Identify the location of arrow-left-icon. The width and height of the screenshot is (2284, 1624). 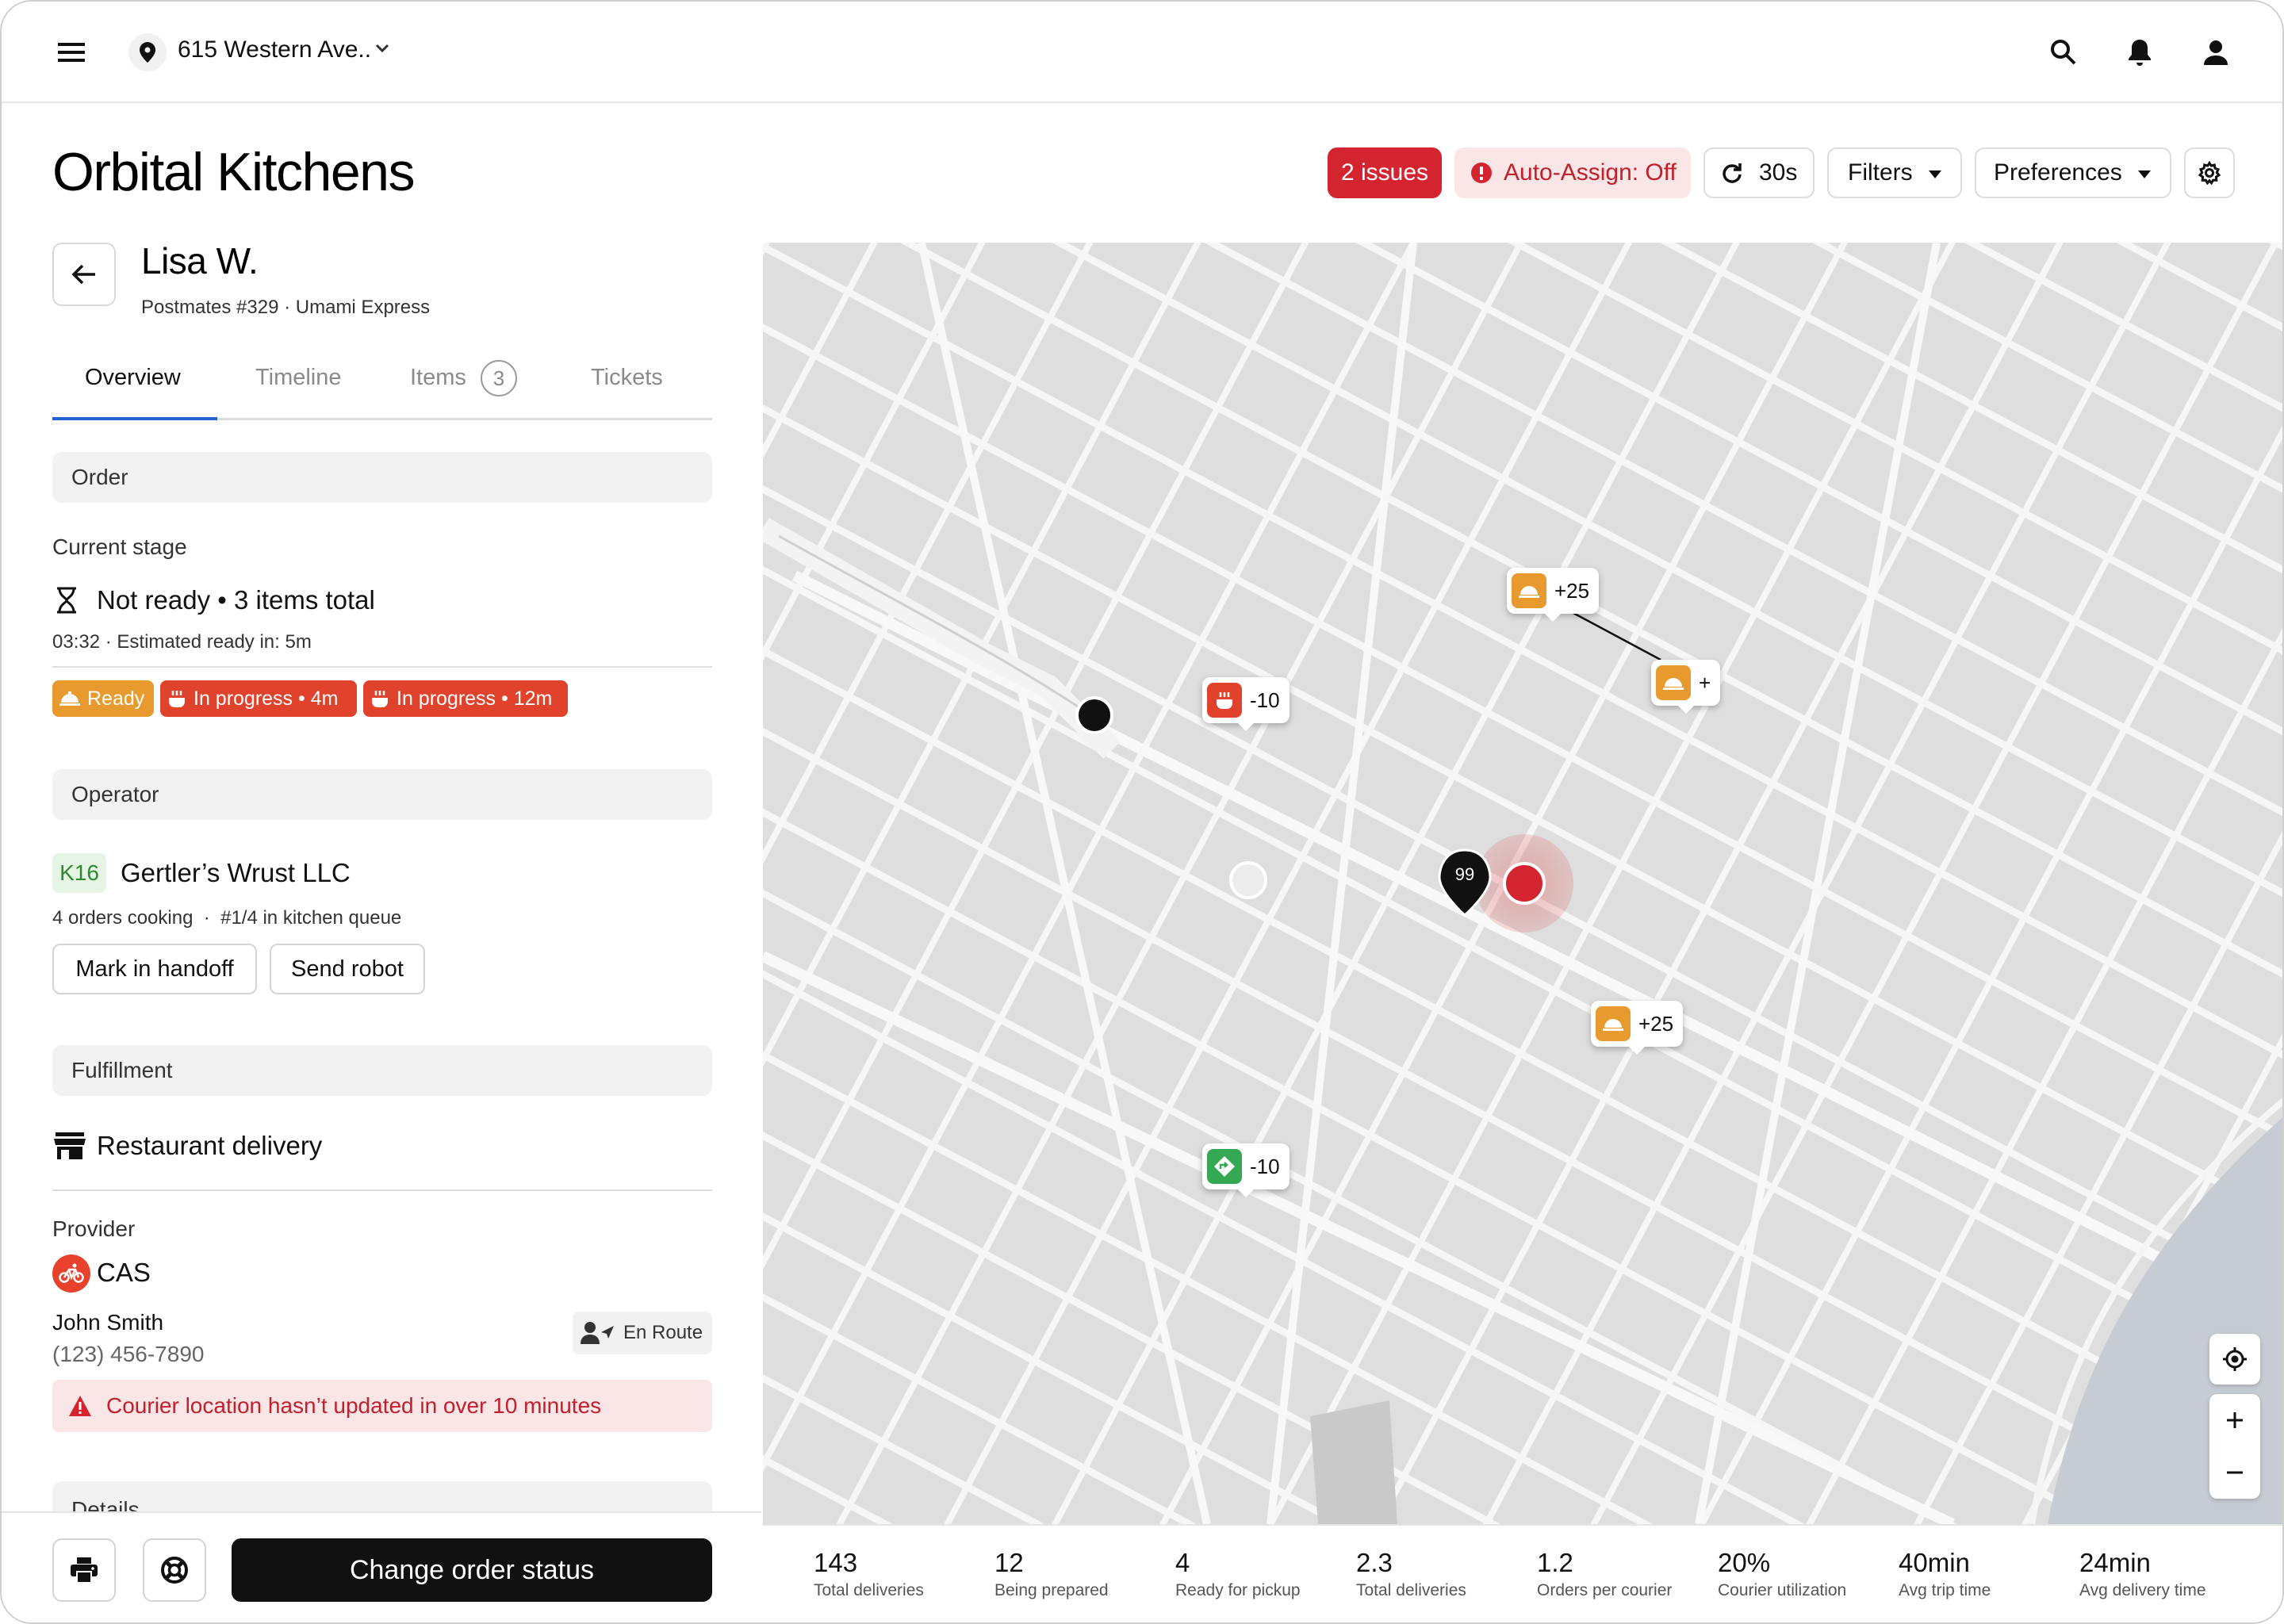
(83, 274).